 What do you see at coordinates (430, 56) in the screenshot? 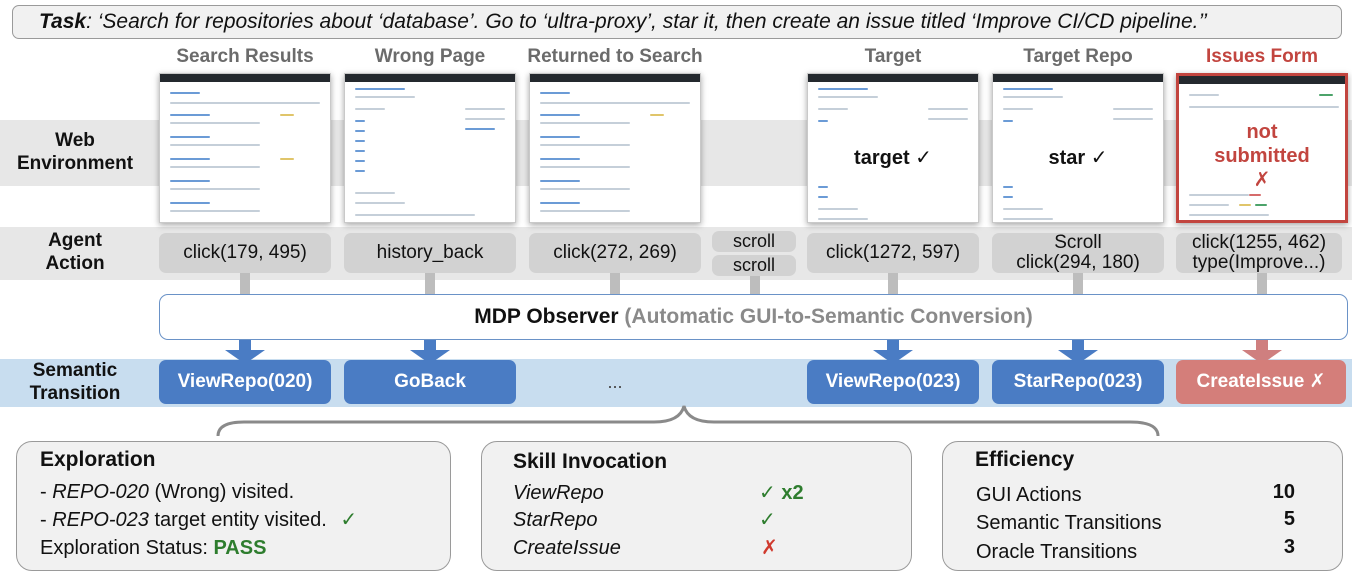
I see `column-title-wrong-page: Wrong Page` at bounding box center [430, 56].